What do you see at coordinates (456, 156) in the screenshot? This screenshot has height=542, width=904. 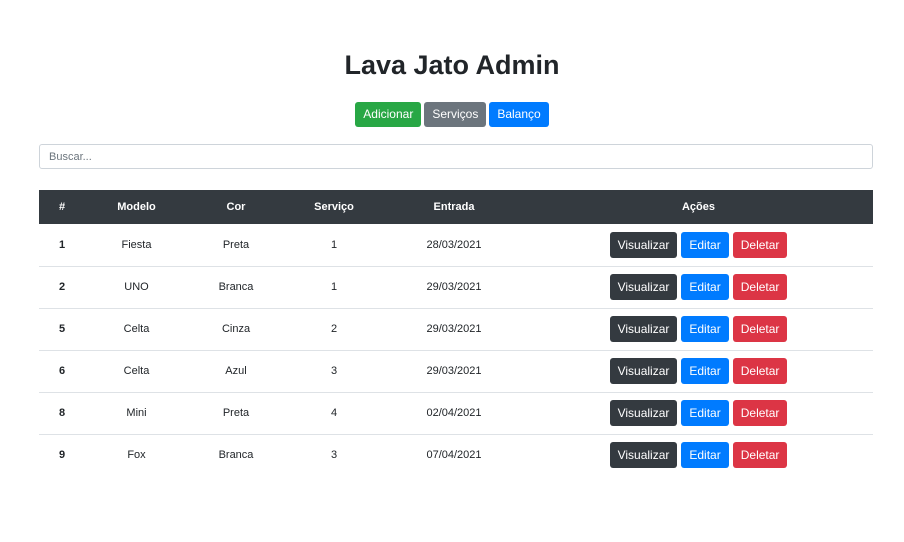 I see `search-input` at bounding box center [456, 156].